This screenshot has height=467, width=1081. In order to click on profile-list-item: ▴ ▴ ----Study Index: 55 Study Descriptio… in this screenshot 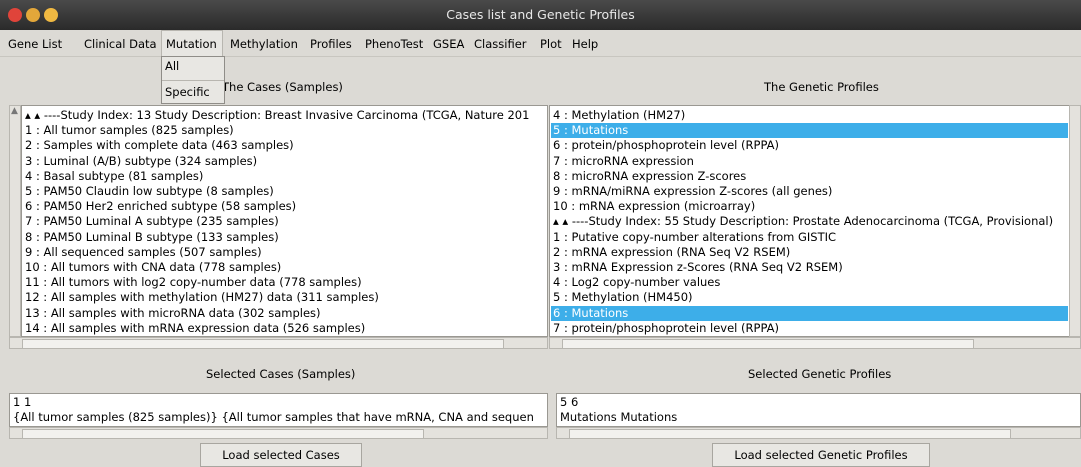, I will do `click(803, 221)`.